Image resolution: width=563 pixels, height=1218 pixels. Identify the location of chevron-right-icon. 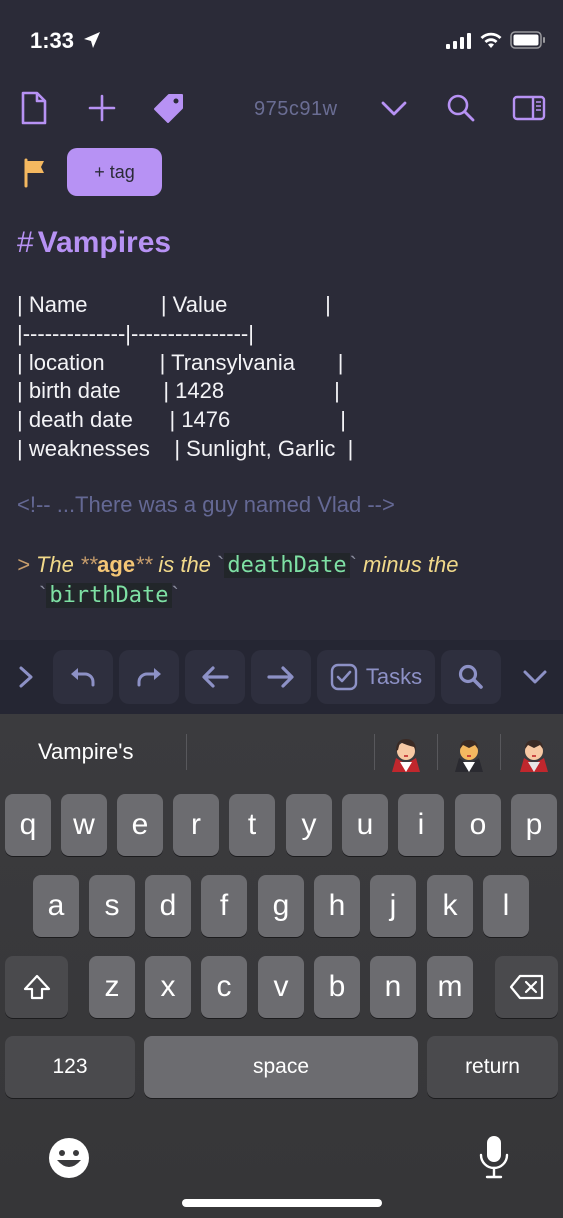
(26, 677).